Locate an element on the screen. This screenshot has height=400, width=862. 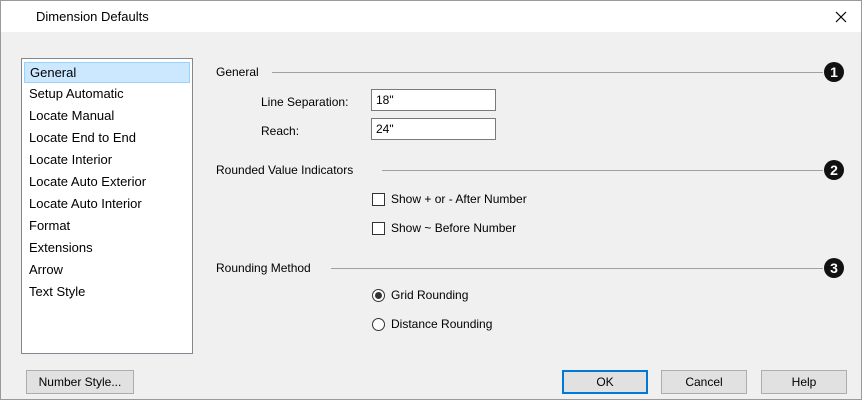
callout-3-icon: 3 is located at coordinates (834, 268).